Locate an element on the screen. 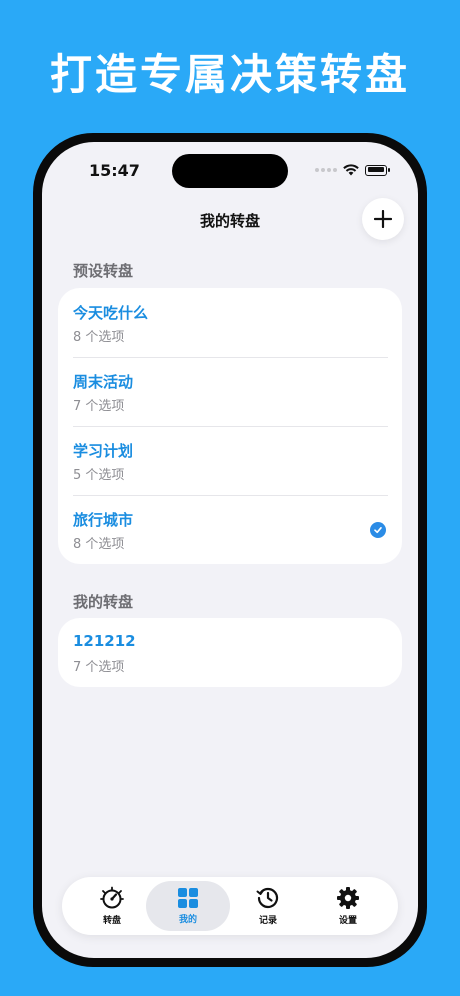 Image resolution: width=460 pixels, height=996 pixels. tab-history: 记录 is located at coordinates (268, 906).